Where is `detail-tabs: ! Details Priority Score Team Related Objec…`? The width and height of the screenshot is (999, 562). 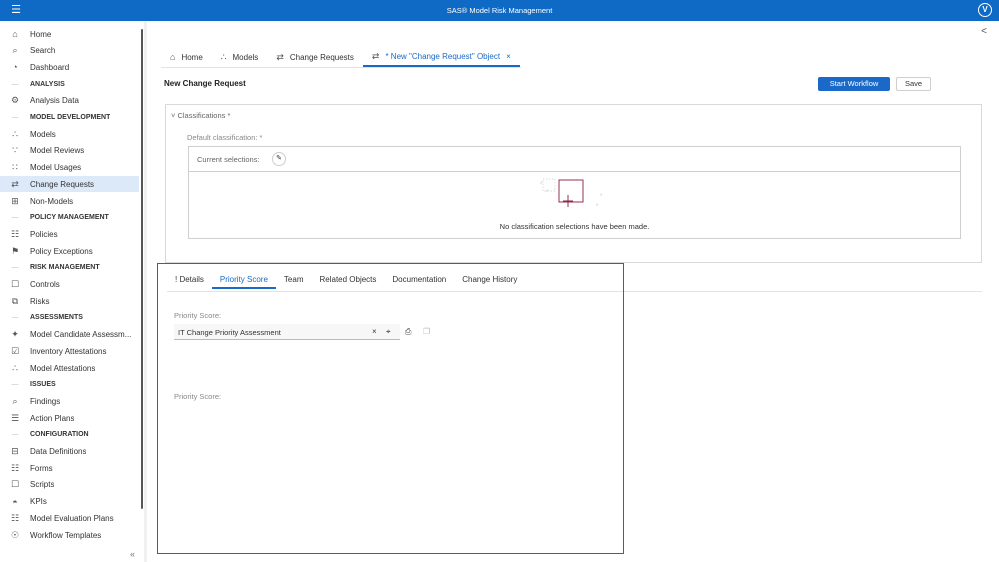
detail-tabs: ! Details Priority Score Team Related Objec… is located at coordinates (346, 280).